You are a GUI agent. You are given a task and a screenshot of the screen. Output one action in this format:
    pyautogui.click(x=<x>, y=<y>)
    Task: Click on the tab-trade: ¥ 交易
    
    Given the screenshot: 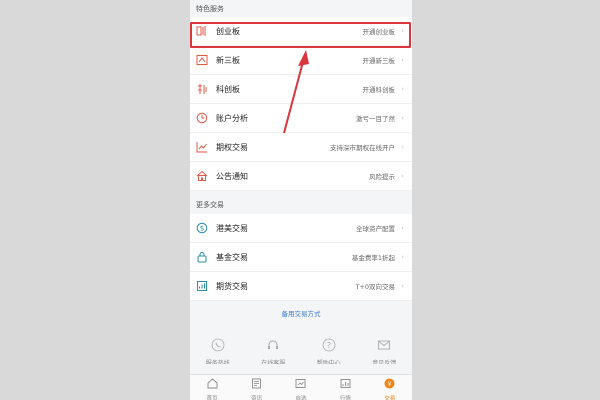 What is the action you would take?
    pyautogui.click(x=390, y=387)
    